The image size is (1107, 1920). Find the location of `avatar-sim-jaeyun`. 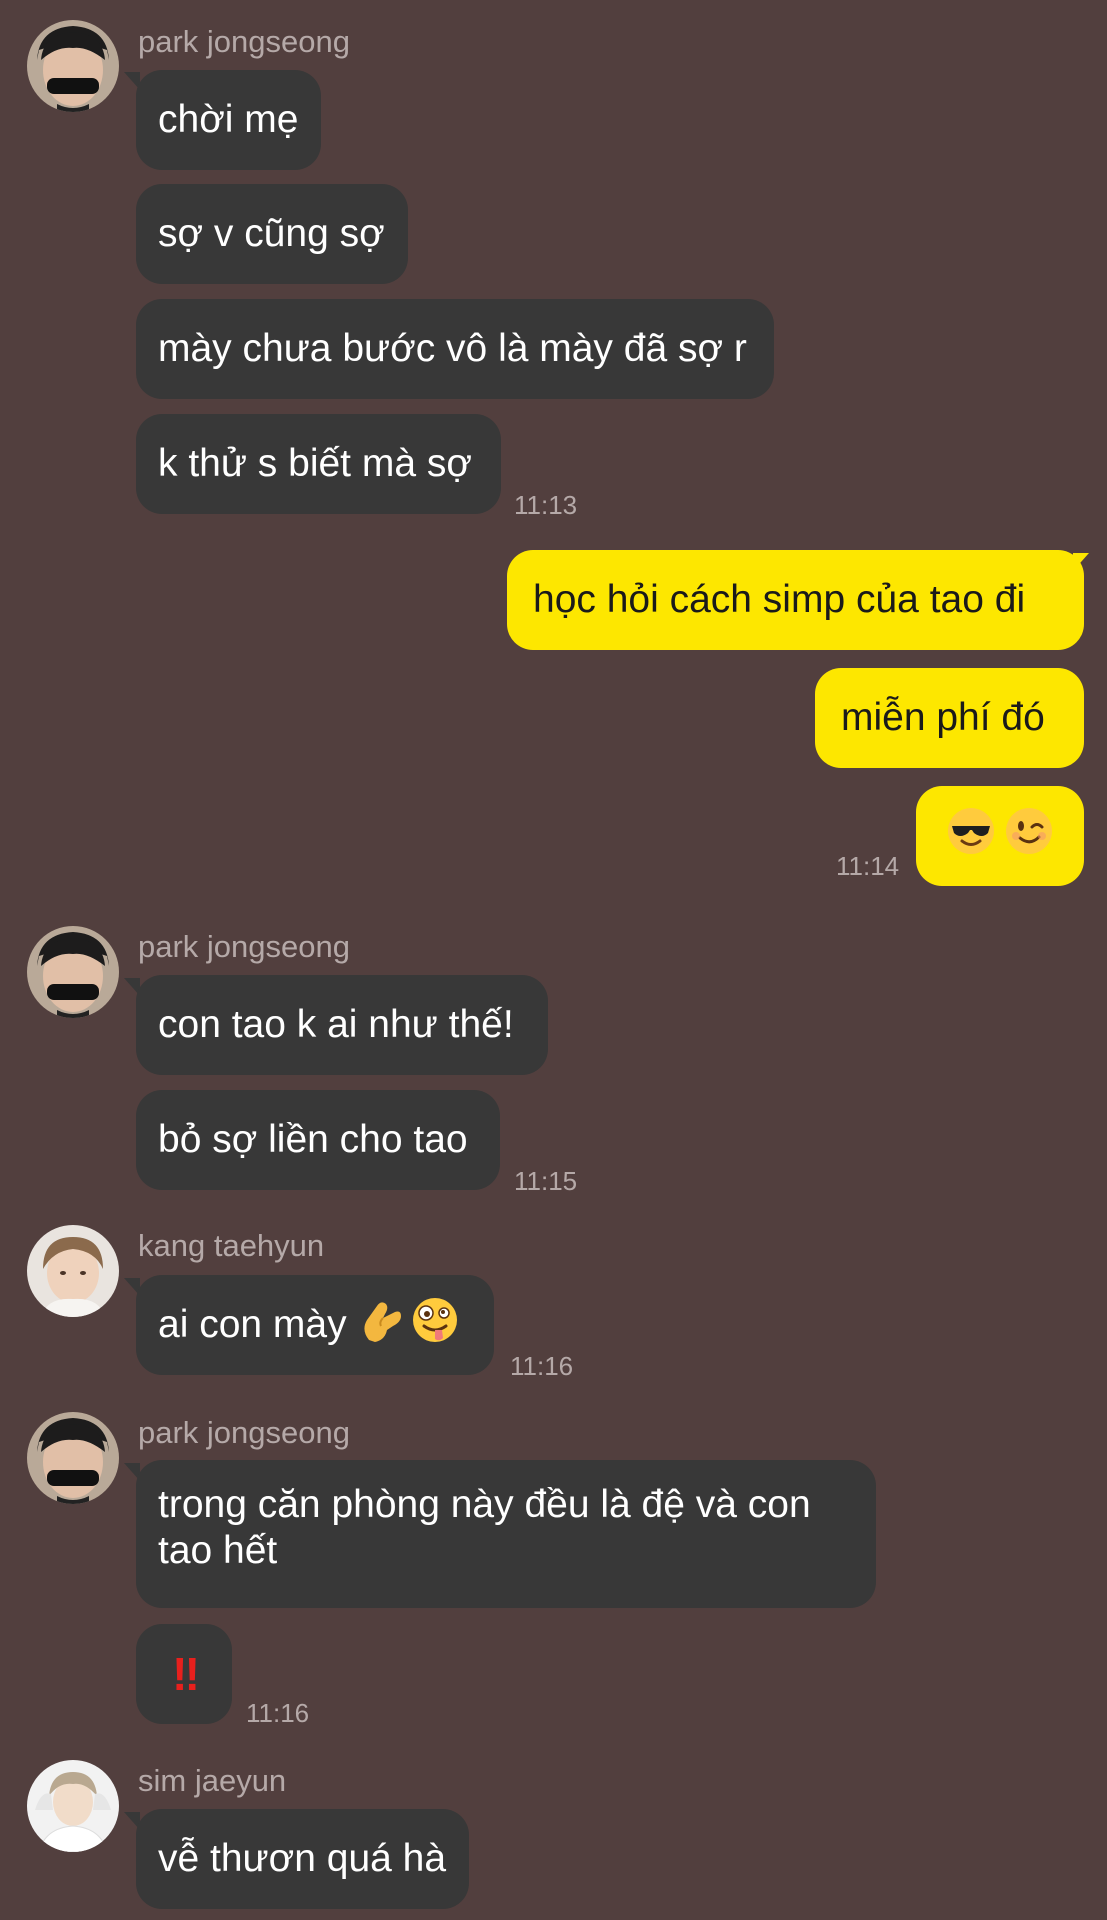

avatar-sim-jaeyun is located at coordinates (73, 1806).